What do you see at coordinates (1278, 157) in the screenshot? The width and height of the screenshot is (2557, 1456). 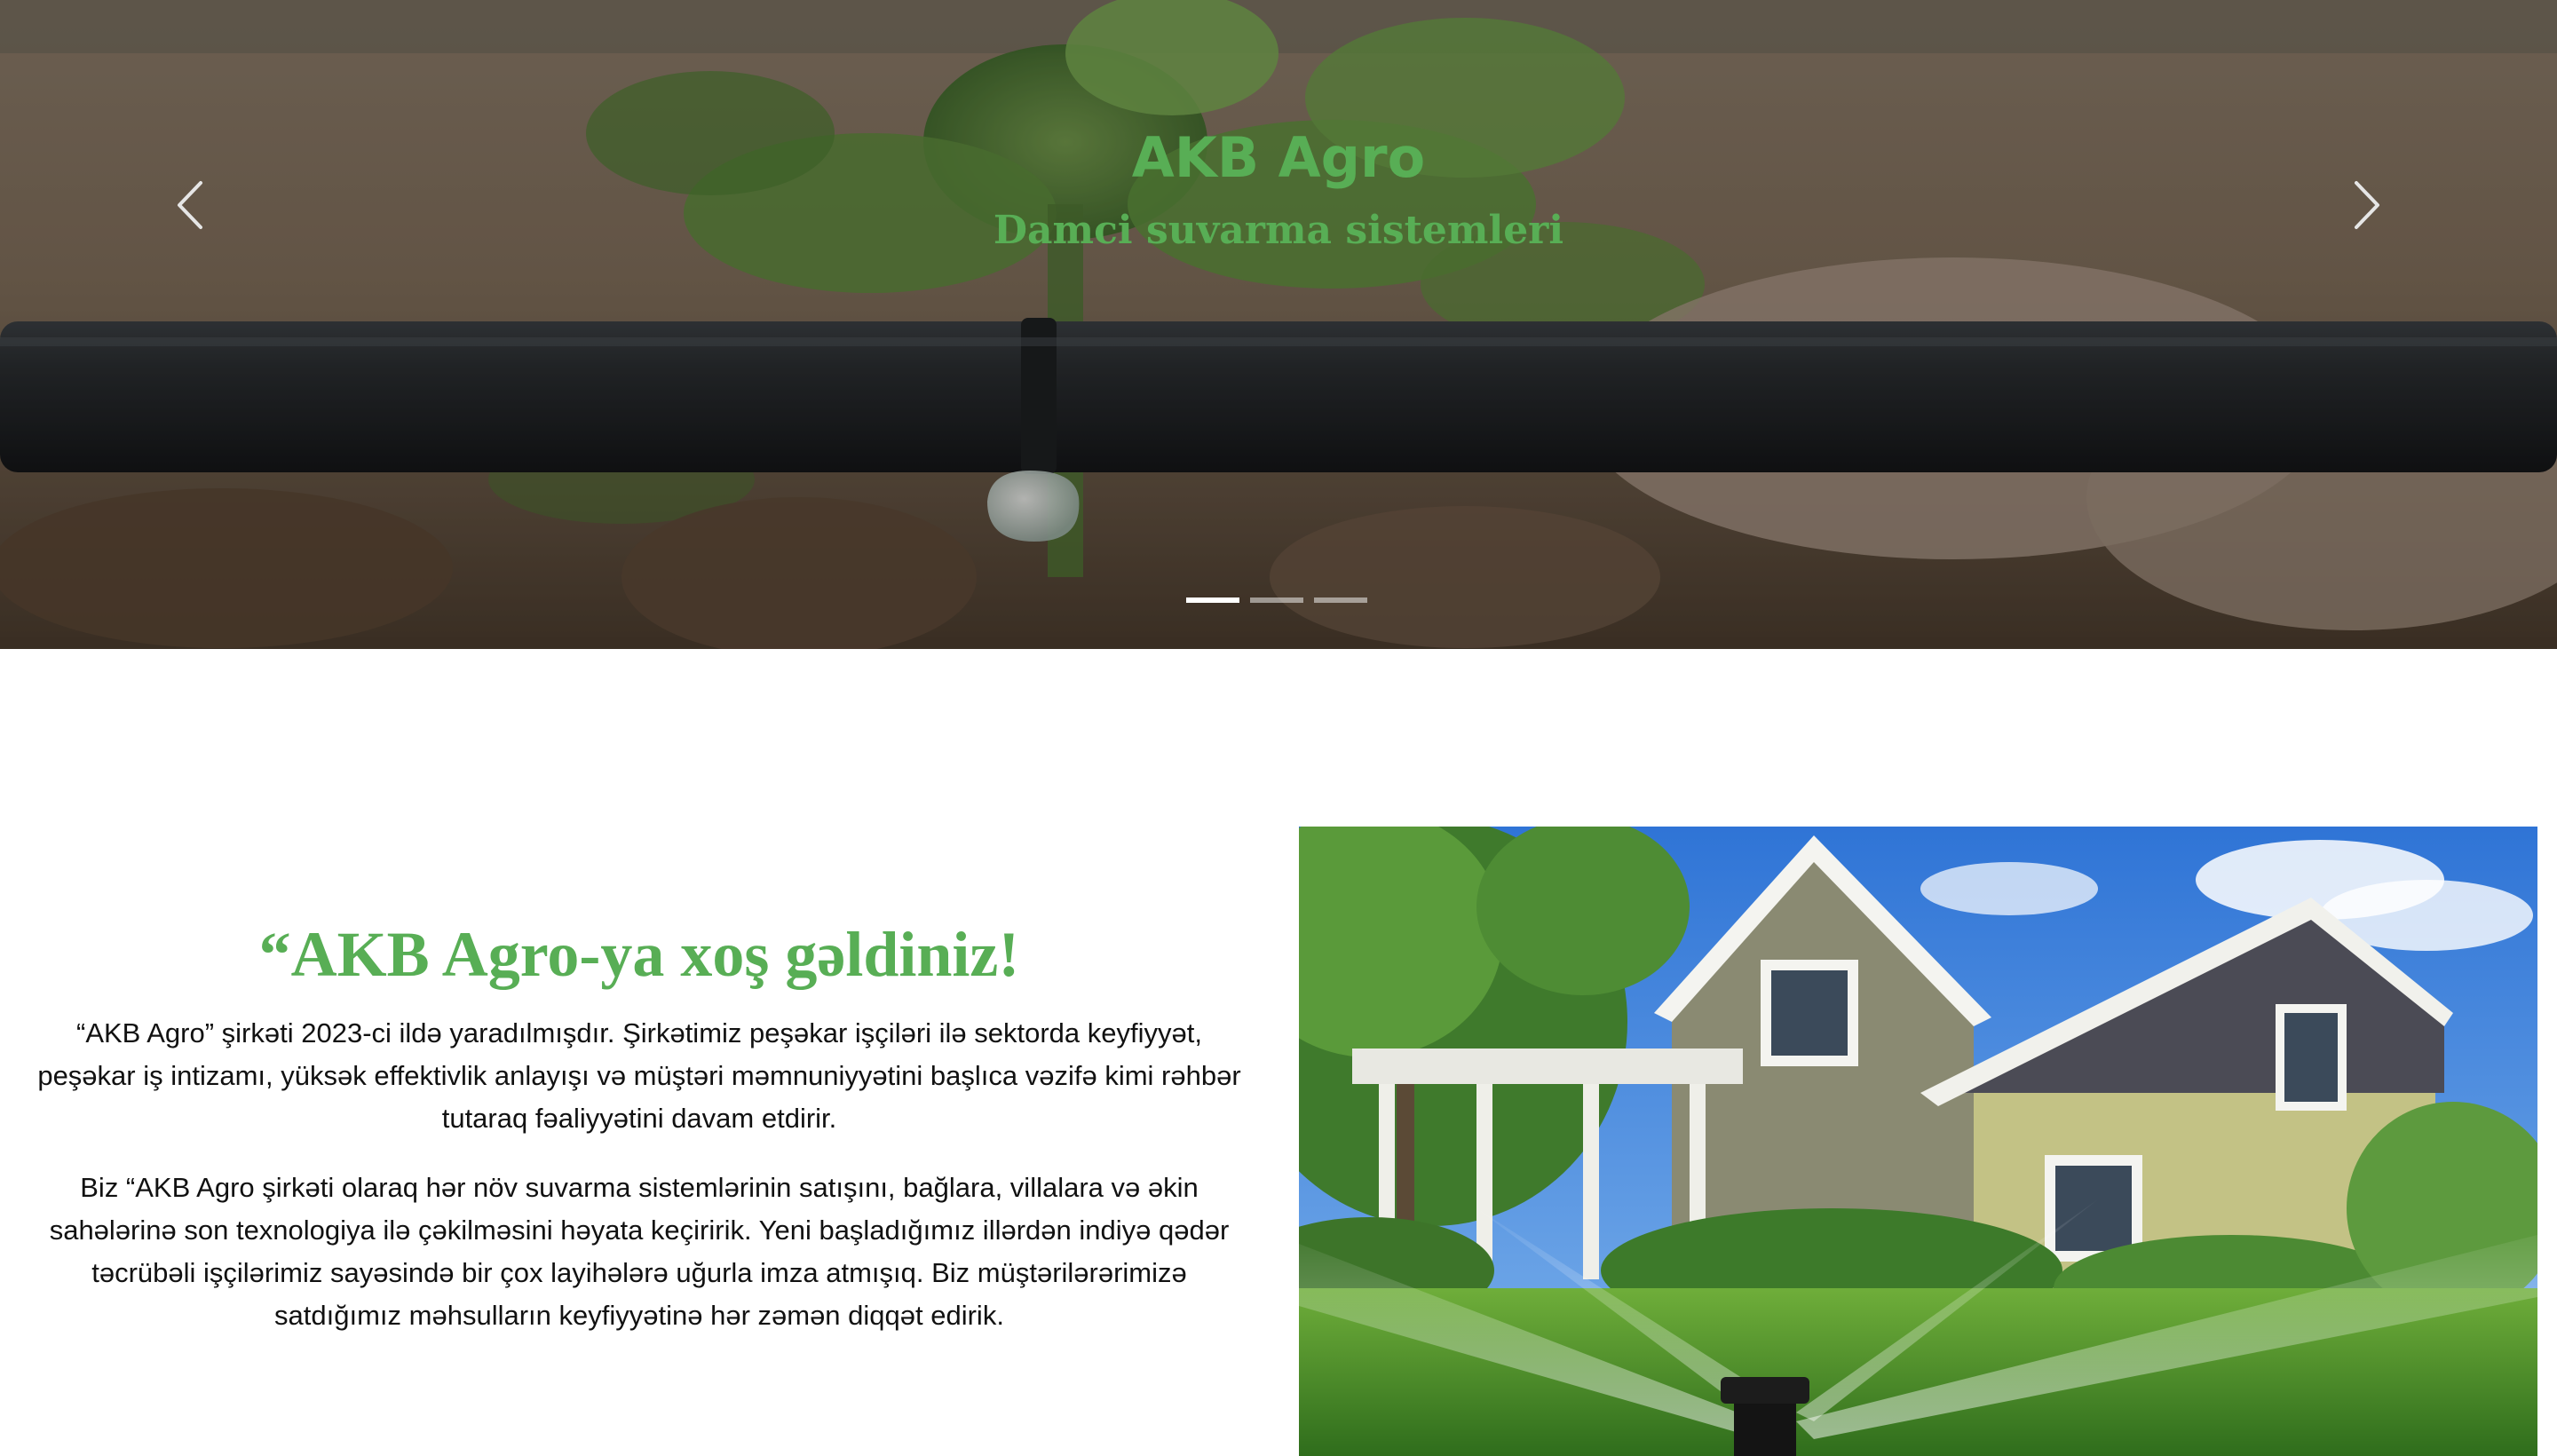 I see `hero-title: AKB Agro` at bounding box center [1278, 157].